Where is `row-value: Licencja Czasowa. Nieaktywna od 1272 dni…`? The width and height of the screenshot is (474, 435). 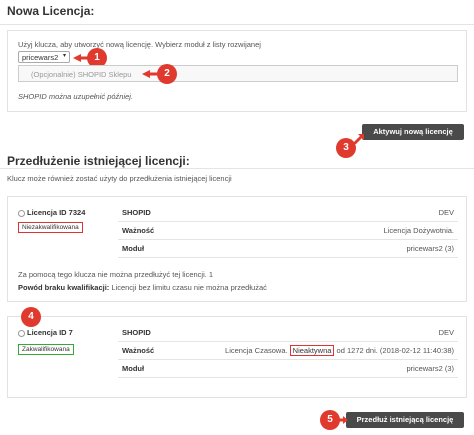
row-value: Licencja Czasowa. Nieaktywna od 1272 dni… is located at coordinates (339, 350).